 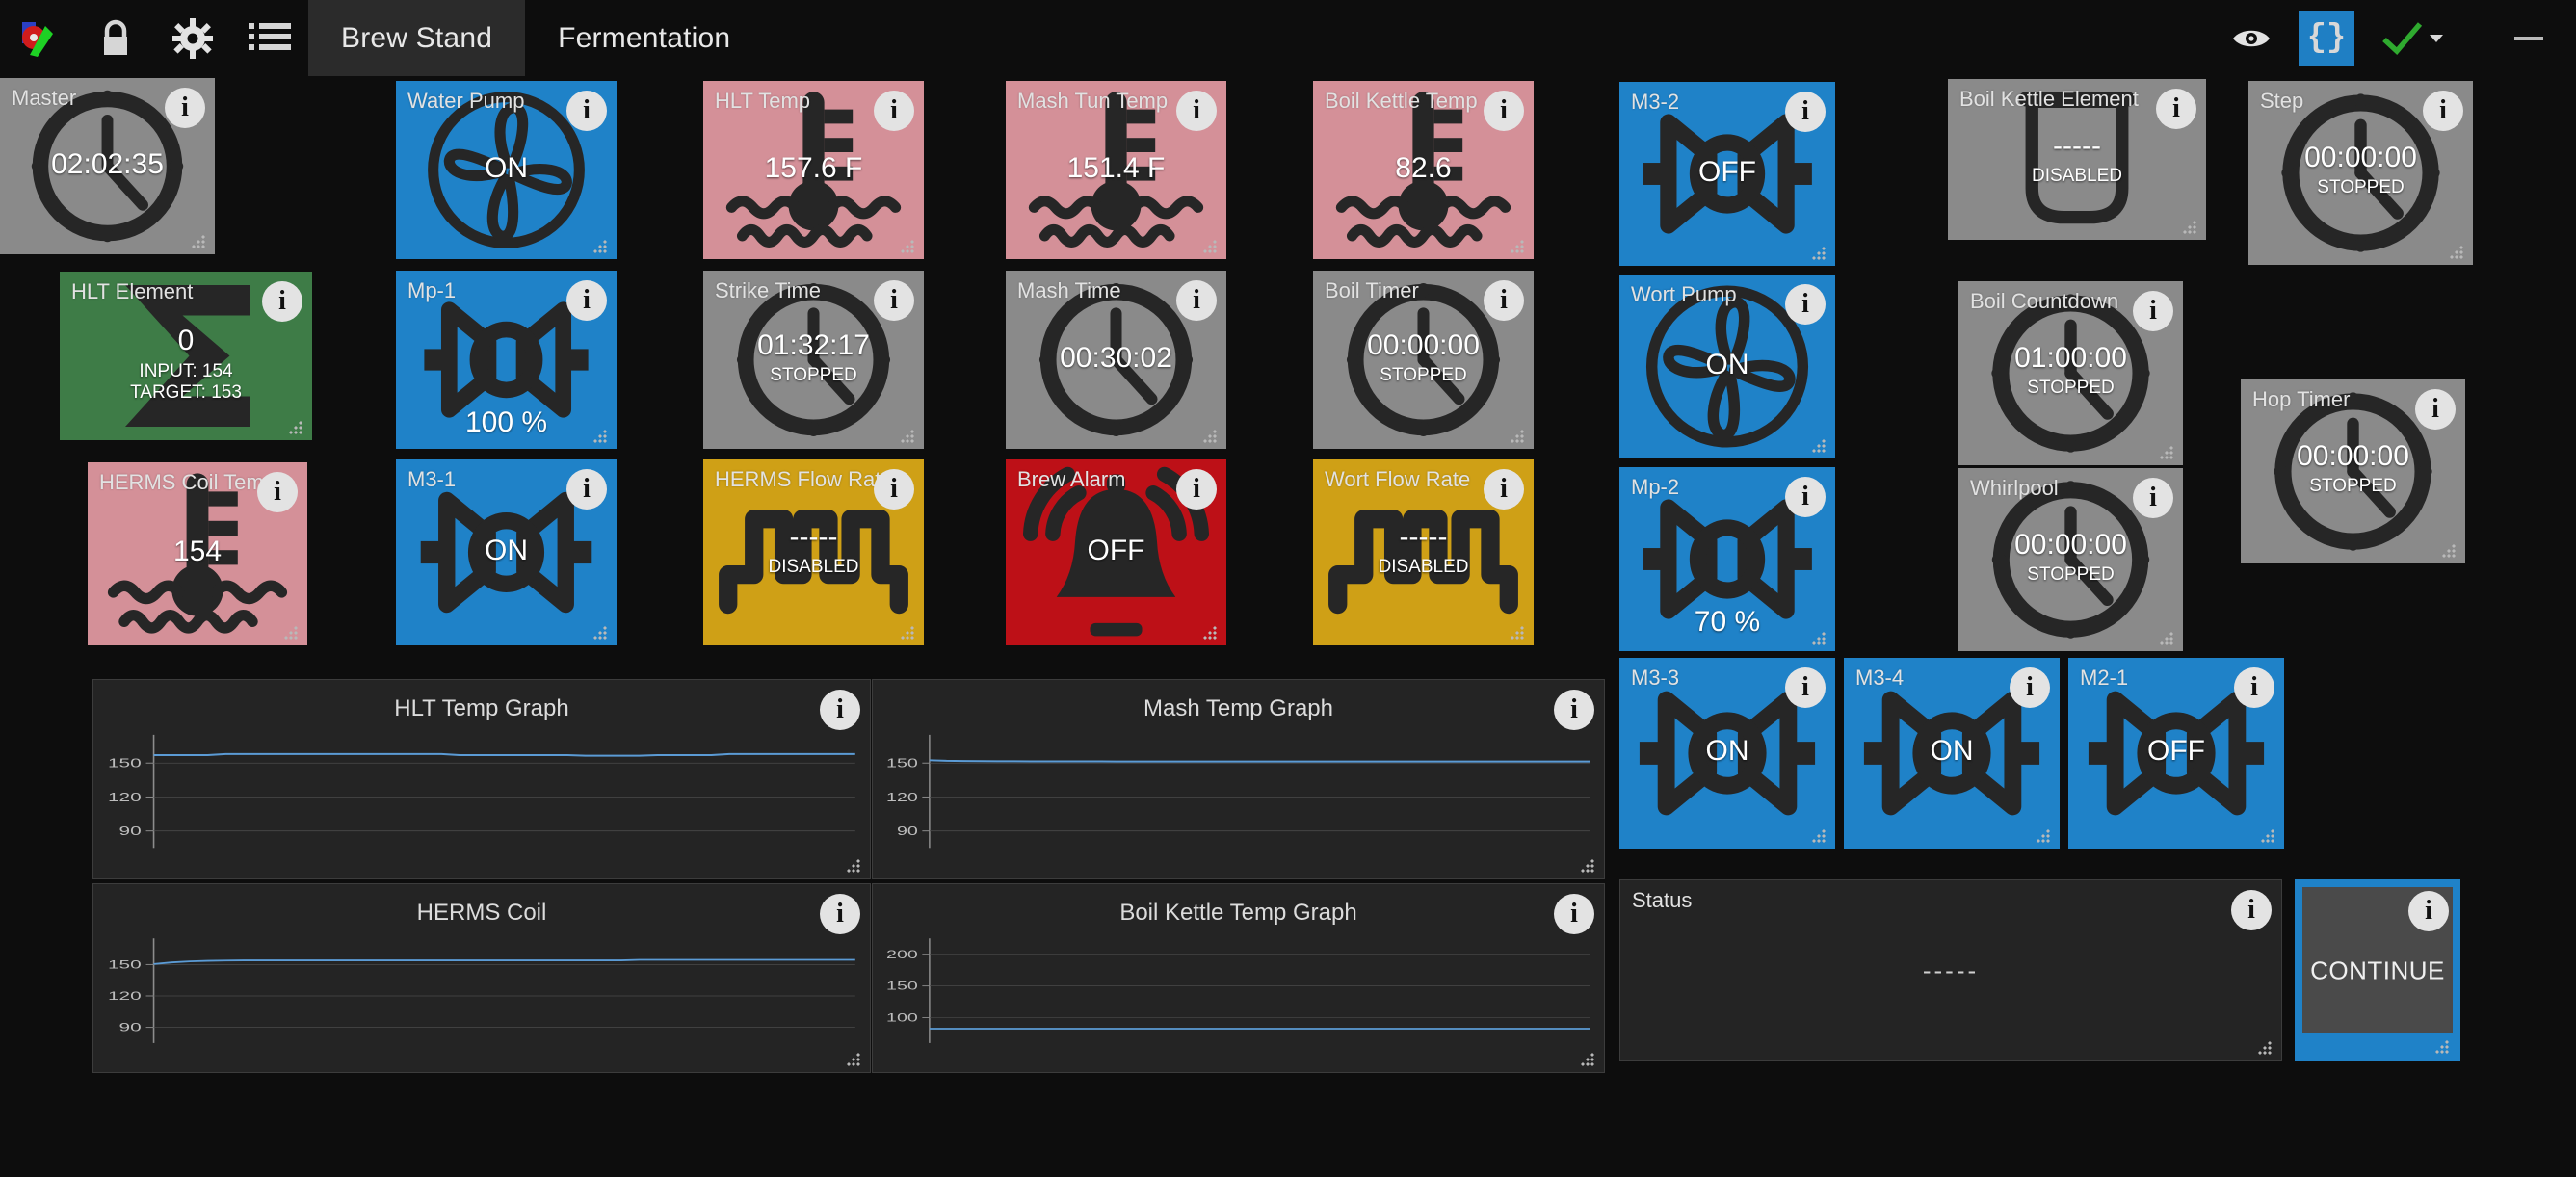 I want to click on checkmark-icon, so click(x=2412, y=38).